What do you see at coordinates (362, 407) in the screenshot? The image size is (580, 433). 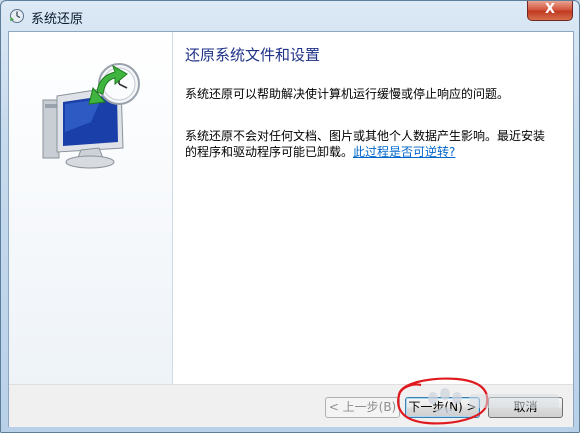 I see `back-button: < 上一步(B)` at bounding box center [362, 407].